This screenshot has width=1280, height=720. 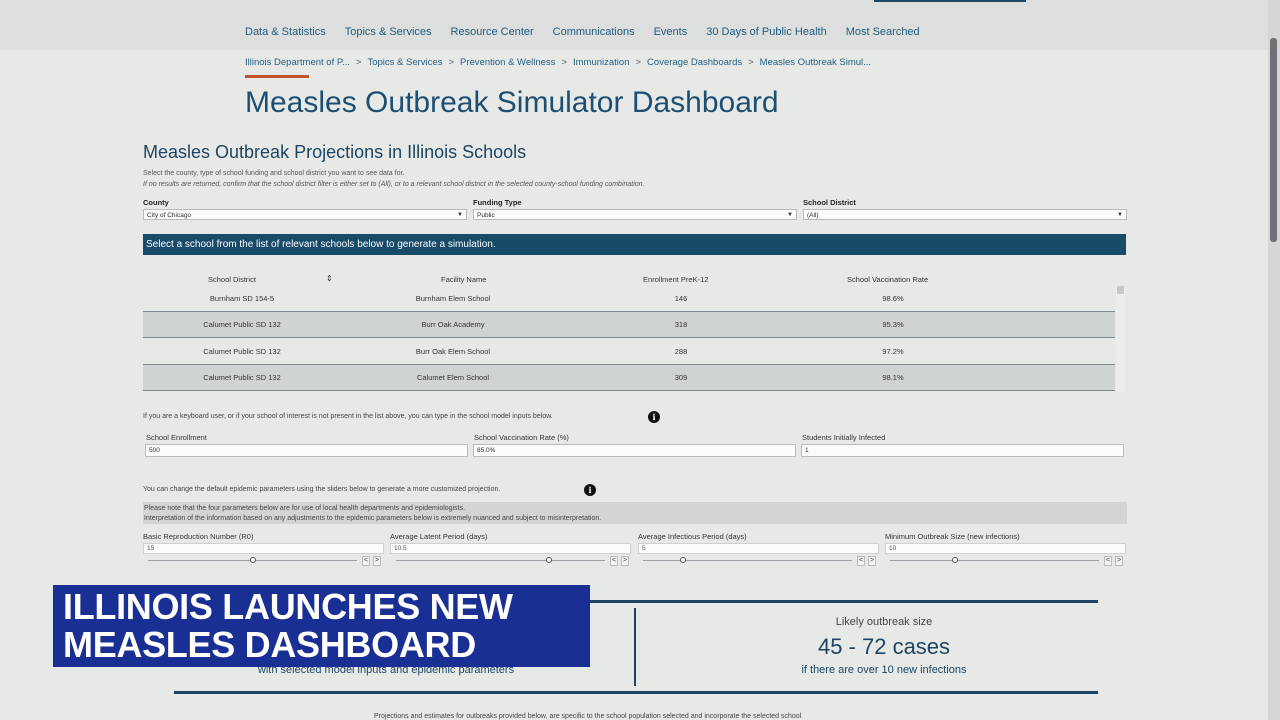 What do you see at coordinates (1120, 290) in the screenshot?
I see `table-scrollbar-thumb` at bounding box center [1120, 290].